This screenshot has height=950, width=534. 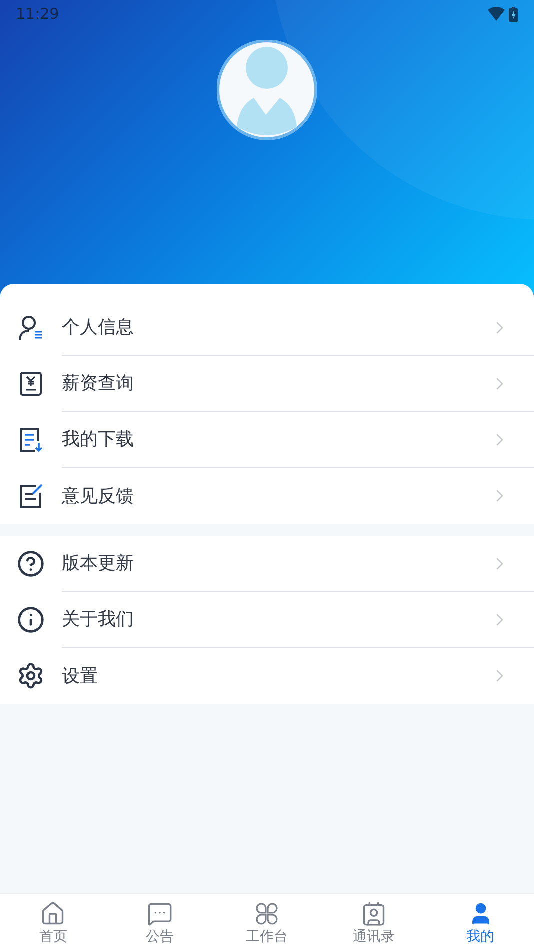 I want to click on menu-item: 设置, so click(x=267, y=676).